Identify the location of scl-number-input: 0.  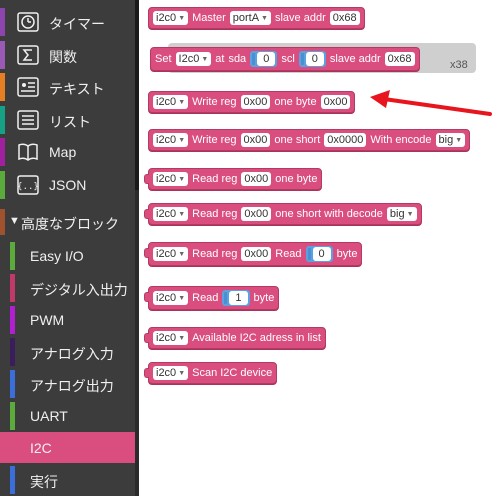
(312, 59).